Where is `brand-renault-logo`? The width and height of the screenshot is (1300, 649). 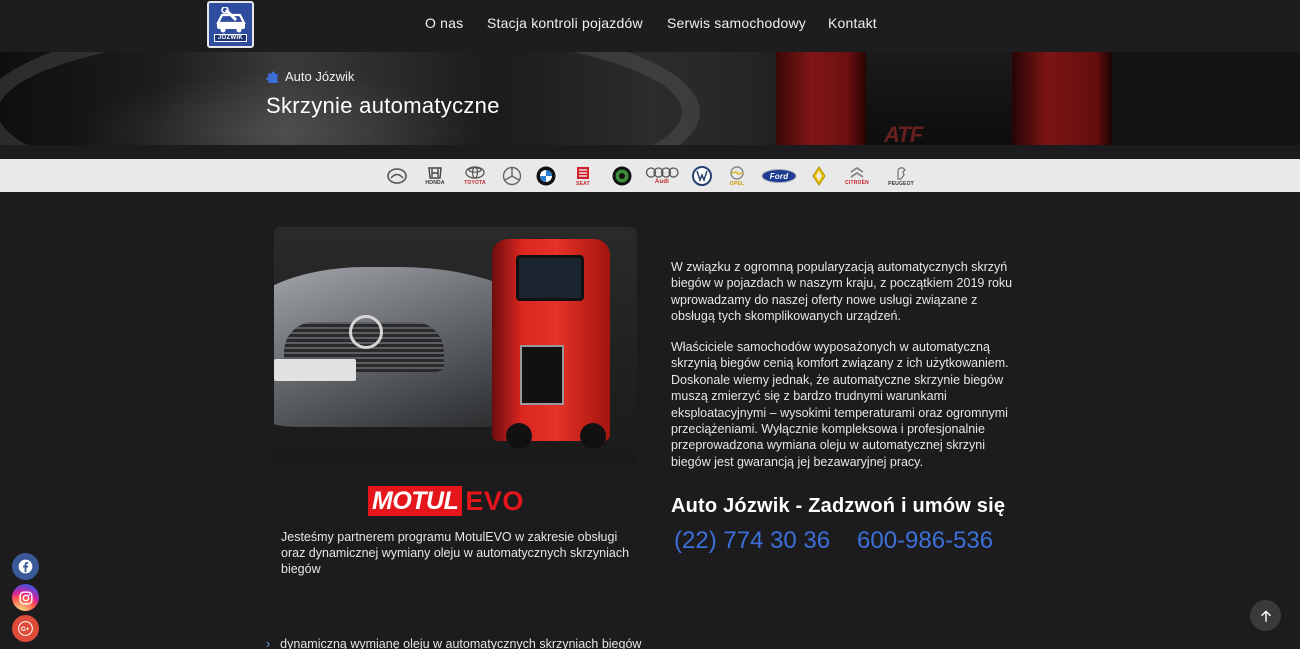
brand-renault-logo is located at coordinates (819, 176).